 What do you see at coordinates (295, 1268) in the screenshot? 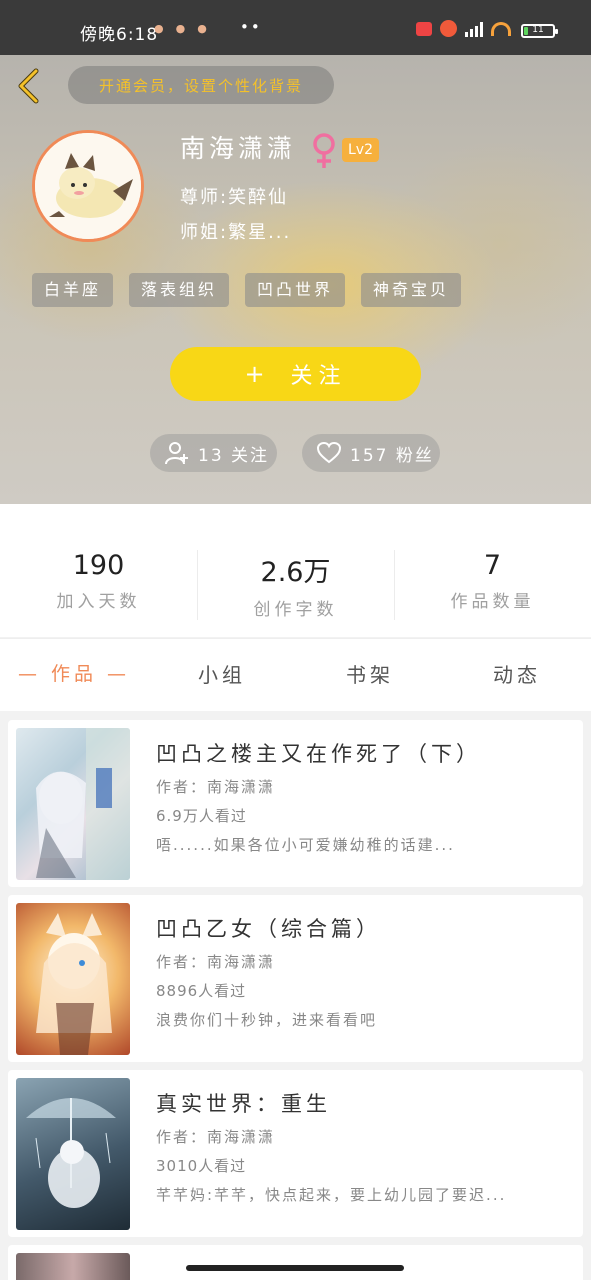
I see `home-indicator` at bounding box center [295, 1268].